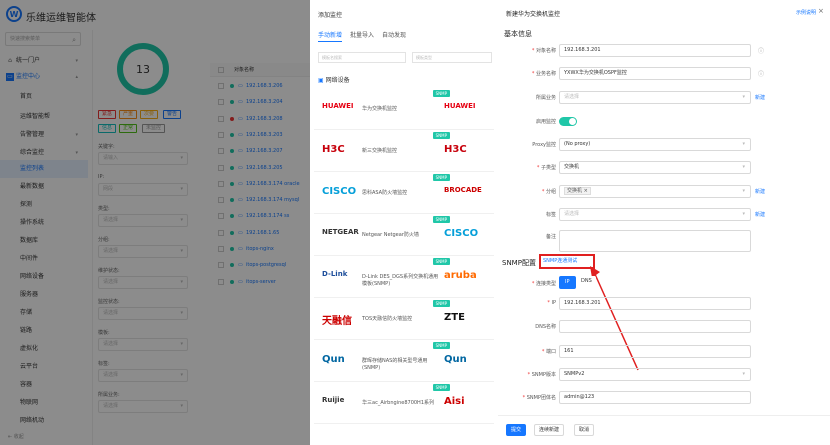 Image resolution: width=830 pixels, height=445 pixels. Describe the element at coordinates (519, 263) in the screenshot. I see `snmp-config-heading: SNMP配置` at that location.